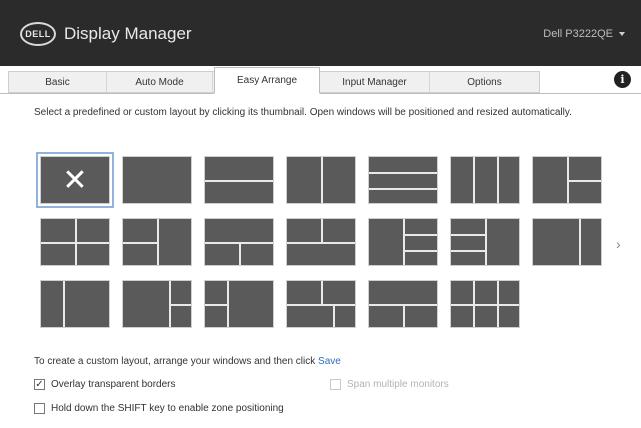  Describe the element at coordinates (398, 384) in the screenshot. I see `multiple-monitors-label: Span multiple monitors` at that location.